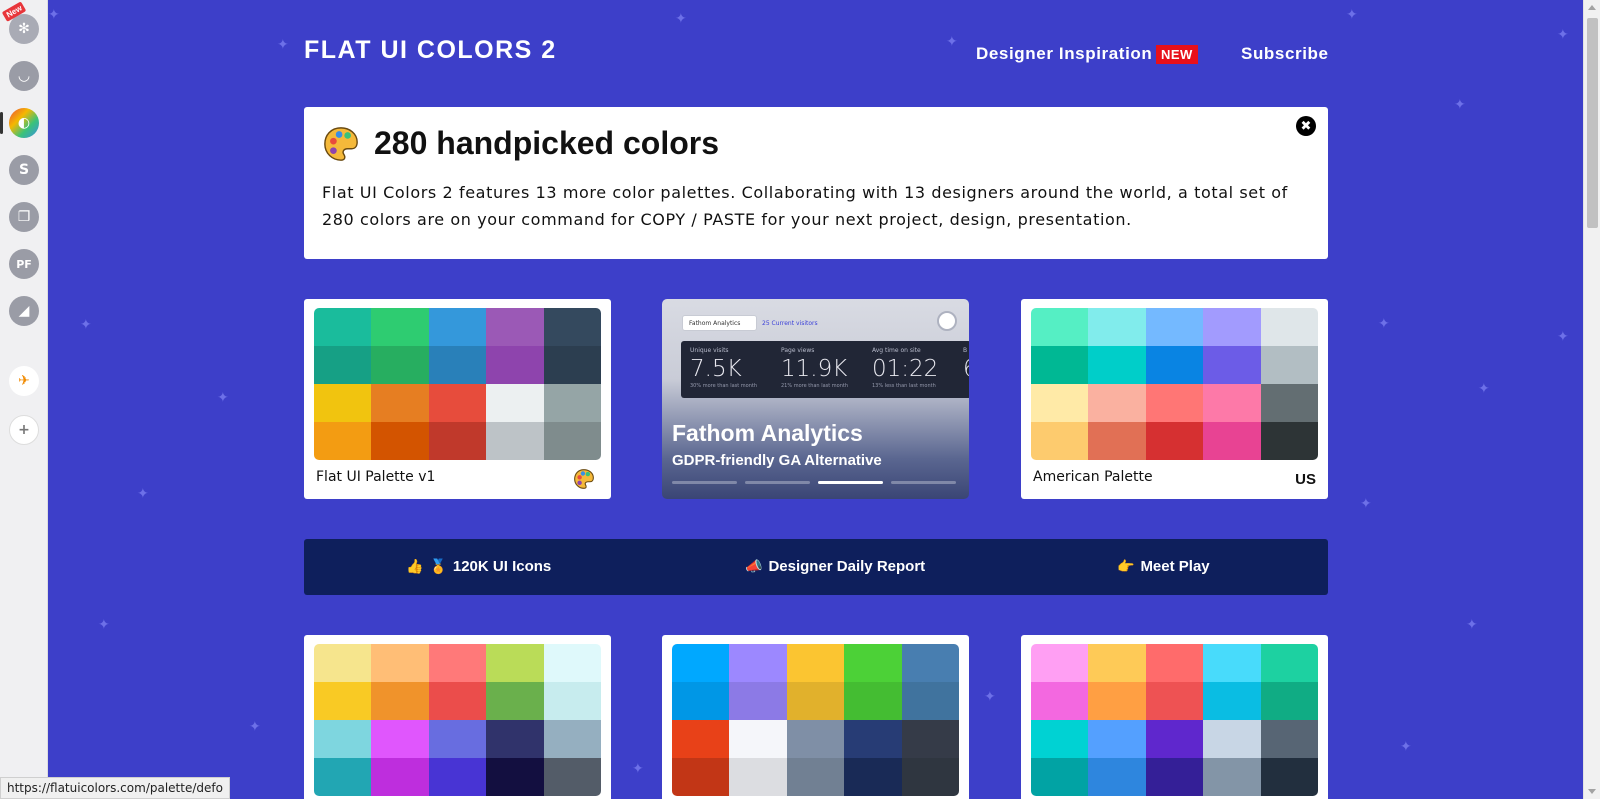 The width and height of the screenshot is (1600, 799). What do you see at coordinates (1064, 54) in the screenshot?
I see `nav-designer-inspiration: Designer Inspiration` at bounding box center [1064, 54].